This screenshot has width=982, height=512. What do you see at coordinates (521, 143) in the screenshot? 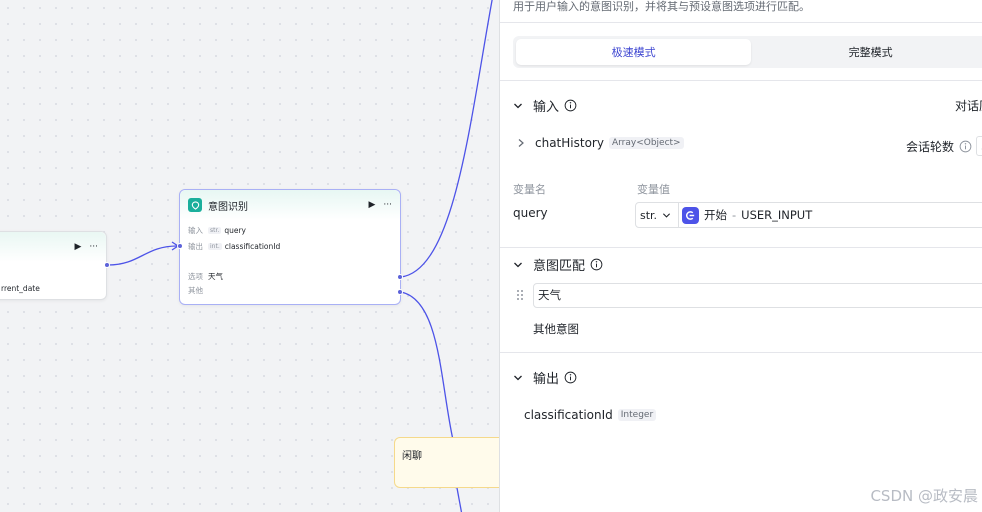
I see `chevron-right-icon` at bounding box center [521, 143].